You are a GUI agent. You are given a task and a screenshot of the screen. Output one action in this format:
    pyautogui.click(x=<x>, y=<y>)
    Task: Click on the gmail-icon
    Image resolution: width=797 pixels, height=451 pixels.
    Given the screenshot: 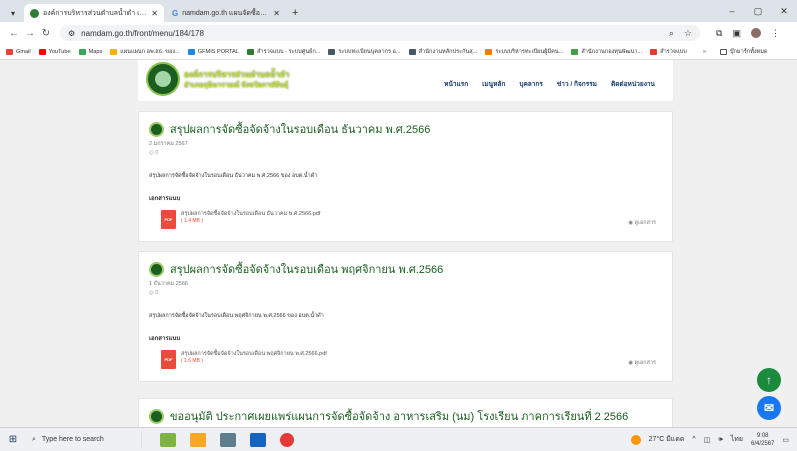 What is the action you would take?
    pyautogui.click(x=9, y=51)
    